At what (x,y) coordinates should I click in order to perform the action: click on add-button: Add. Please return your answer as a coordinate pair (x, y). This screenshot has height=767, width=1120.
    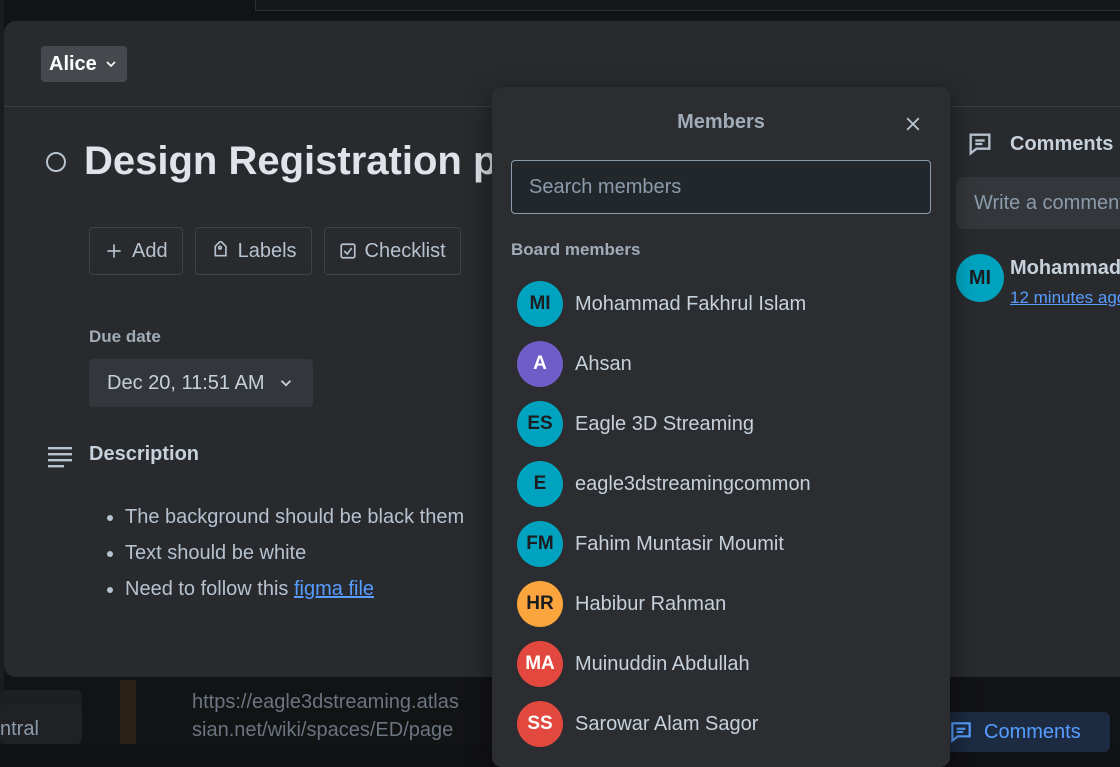
    Looking at the image, I should click on (136, 251).